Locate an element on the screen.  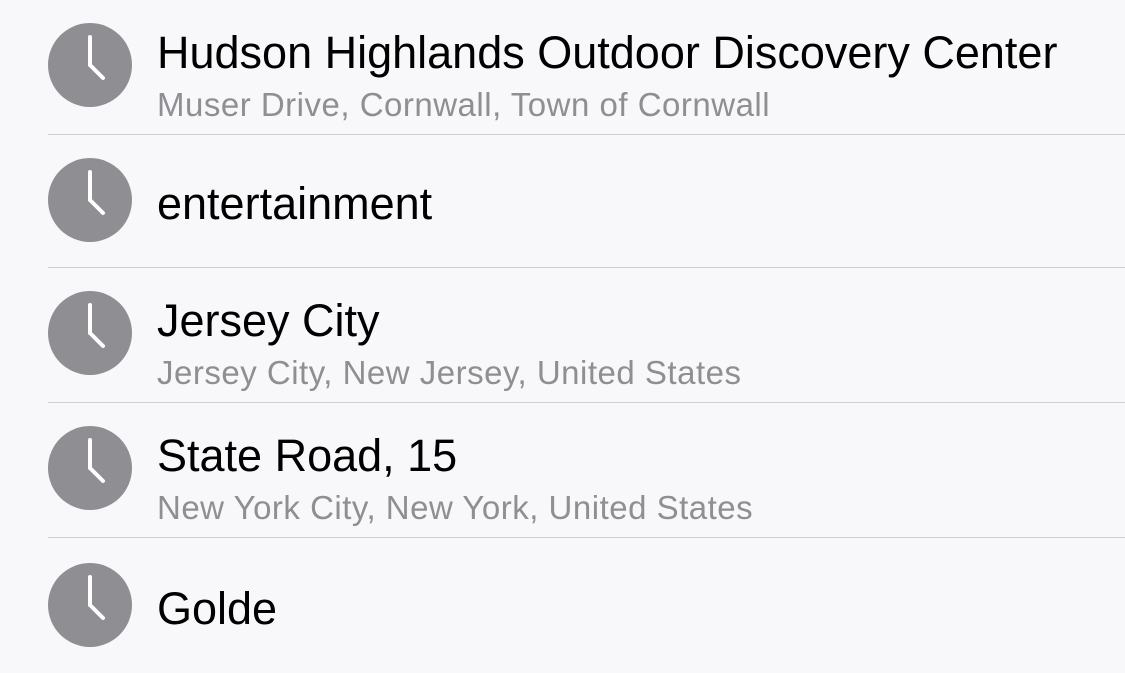
recent-item-subtitle: New York City, New York, United States is located at coordinates (455, 507).